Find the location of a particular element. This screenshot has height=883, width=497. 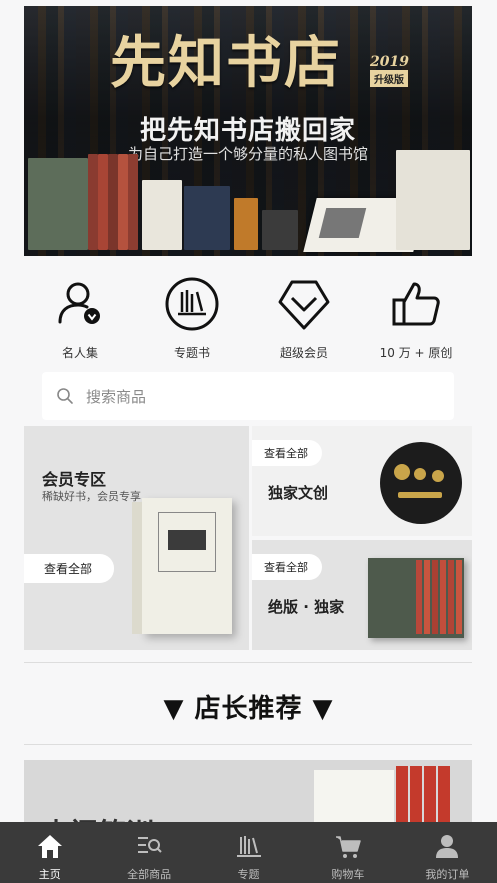

banner-title: 先知书店 is located at coordinates (226, 63).